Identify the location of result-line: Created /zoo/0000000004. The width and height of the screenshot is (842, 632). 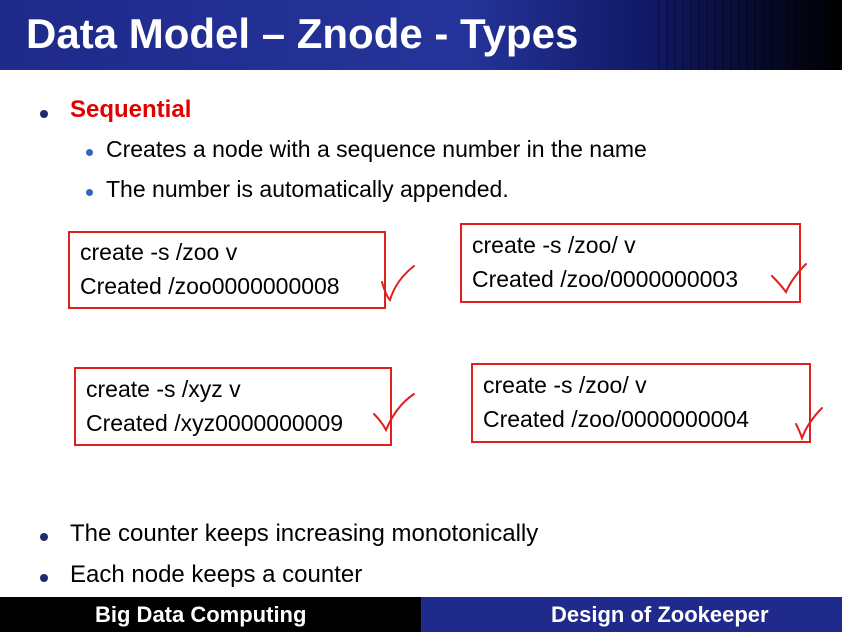
(616, 419).